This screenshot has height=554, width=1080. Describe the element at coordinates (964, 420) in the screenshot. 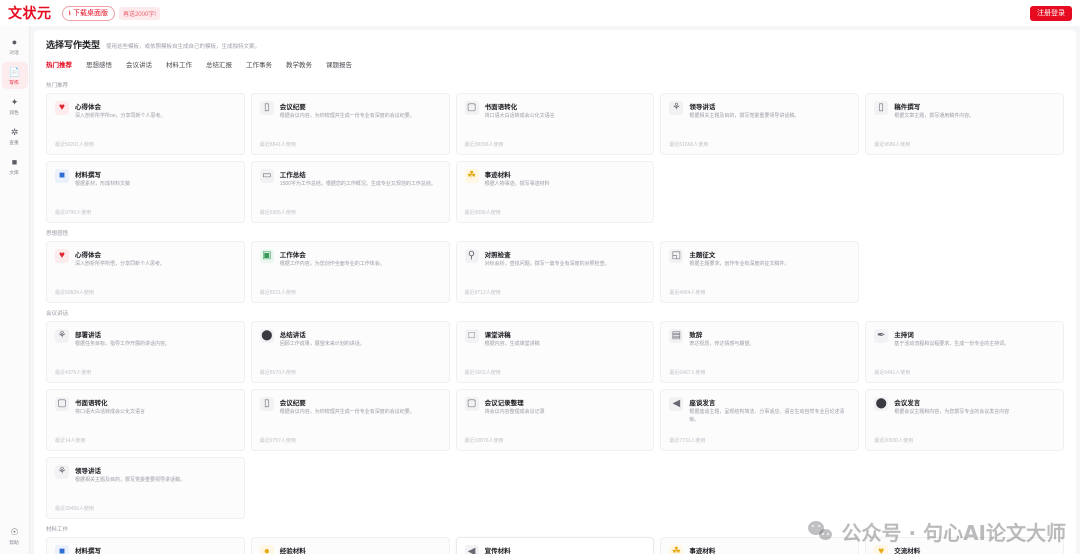

I see `template-card: ⬤ 会议发言 根据会议主题和内容，为您撰写专业的会议发言内容 最近20930人使用` at that location.